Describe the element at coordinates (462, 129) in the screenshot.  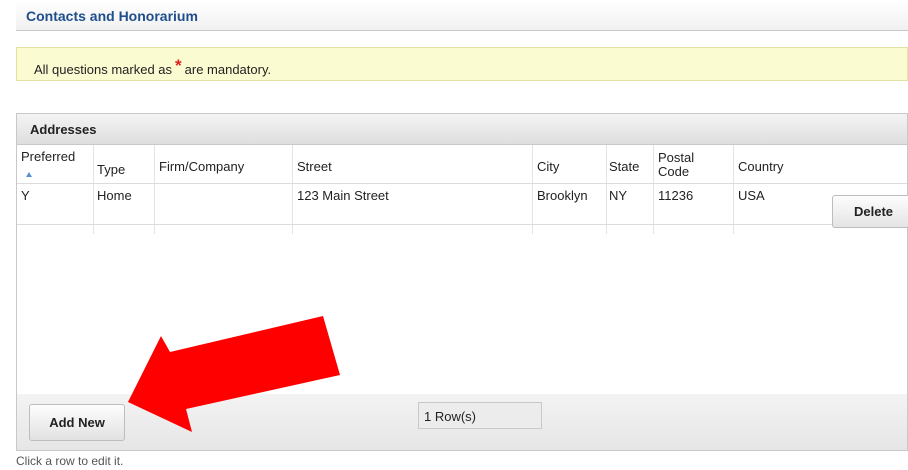
I see `addresses-caption: Addresses` at that location.